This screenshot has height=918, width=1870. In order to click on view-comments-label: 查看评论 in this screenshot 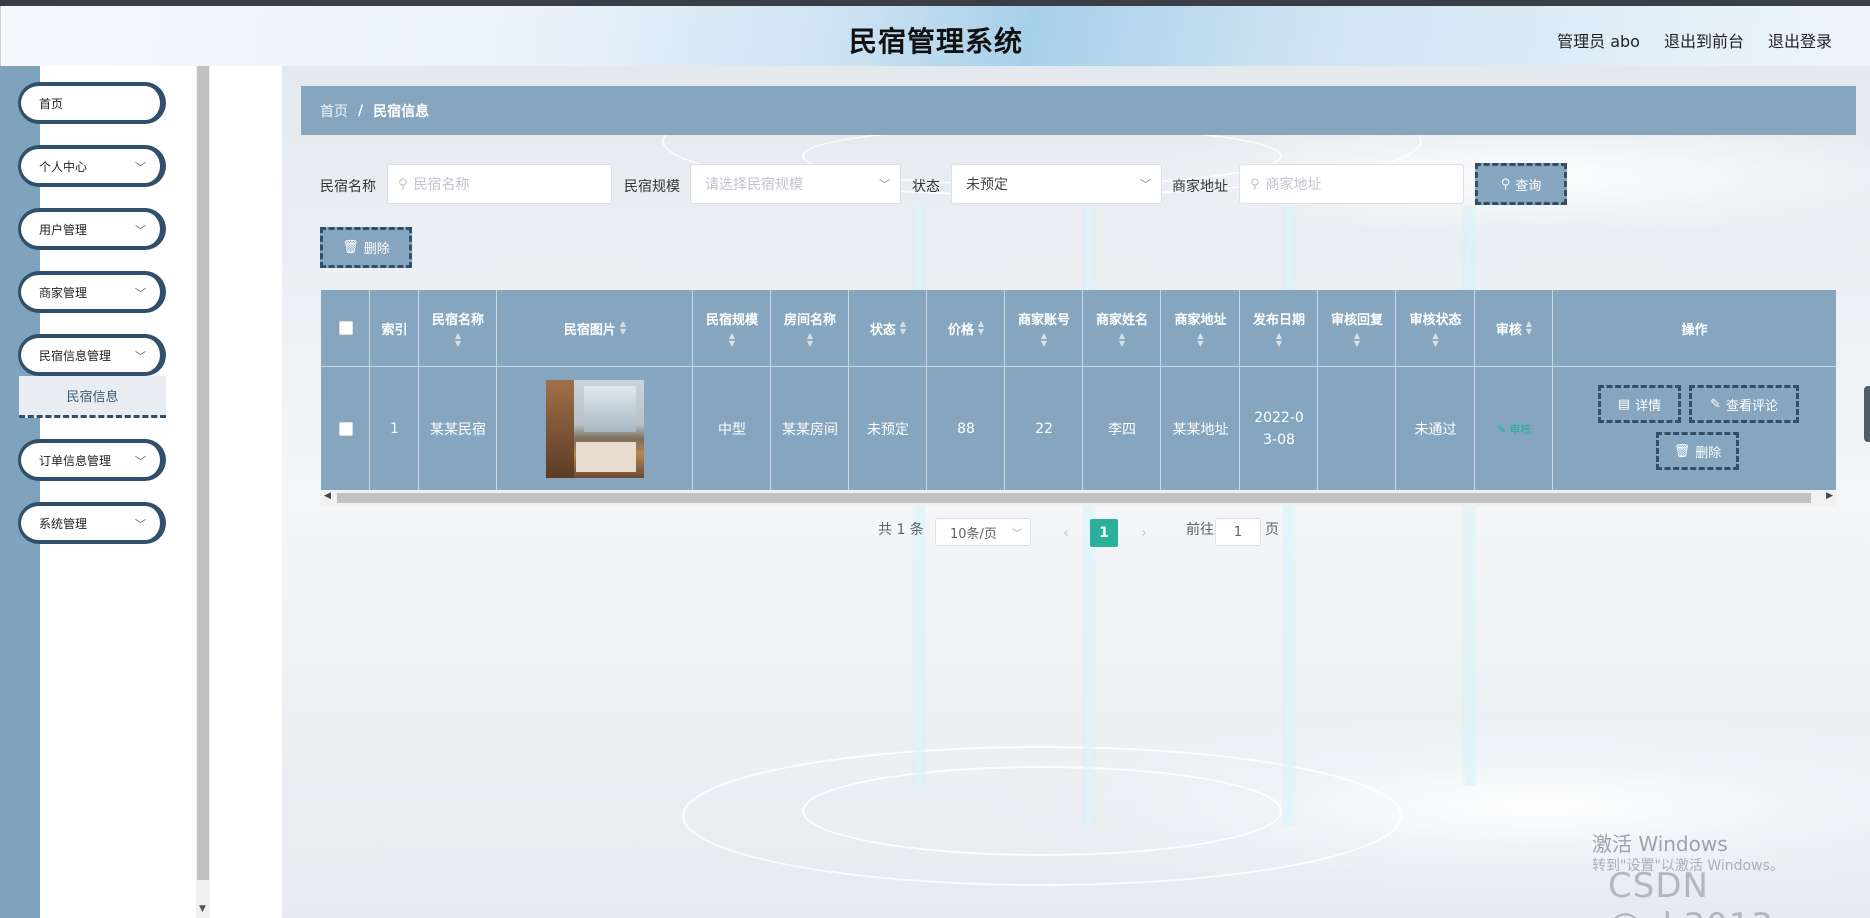, I will do `click(1751, 406)`.